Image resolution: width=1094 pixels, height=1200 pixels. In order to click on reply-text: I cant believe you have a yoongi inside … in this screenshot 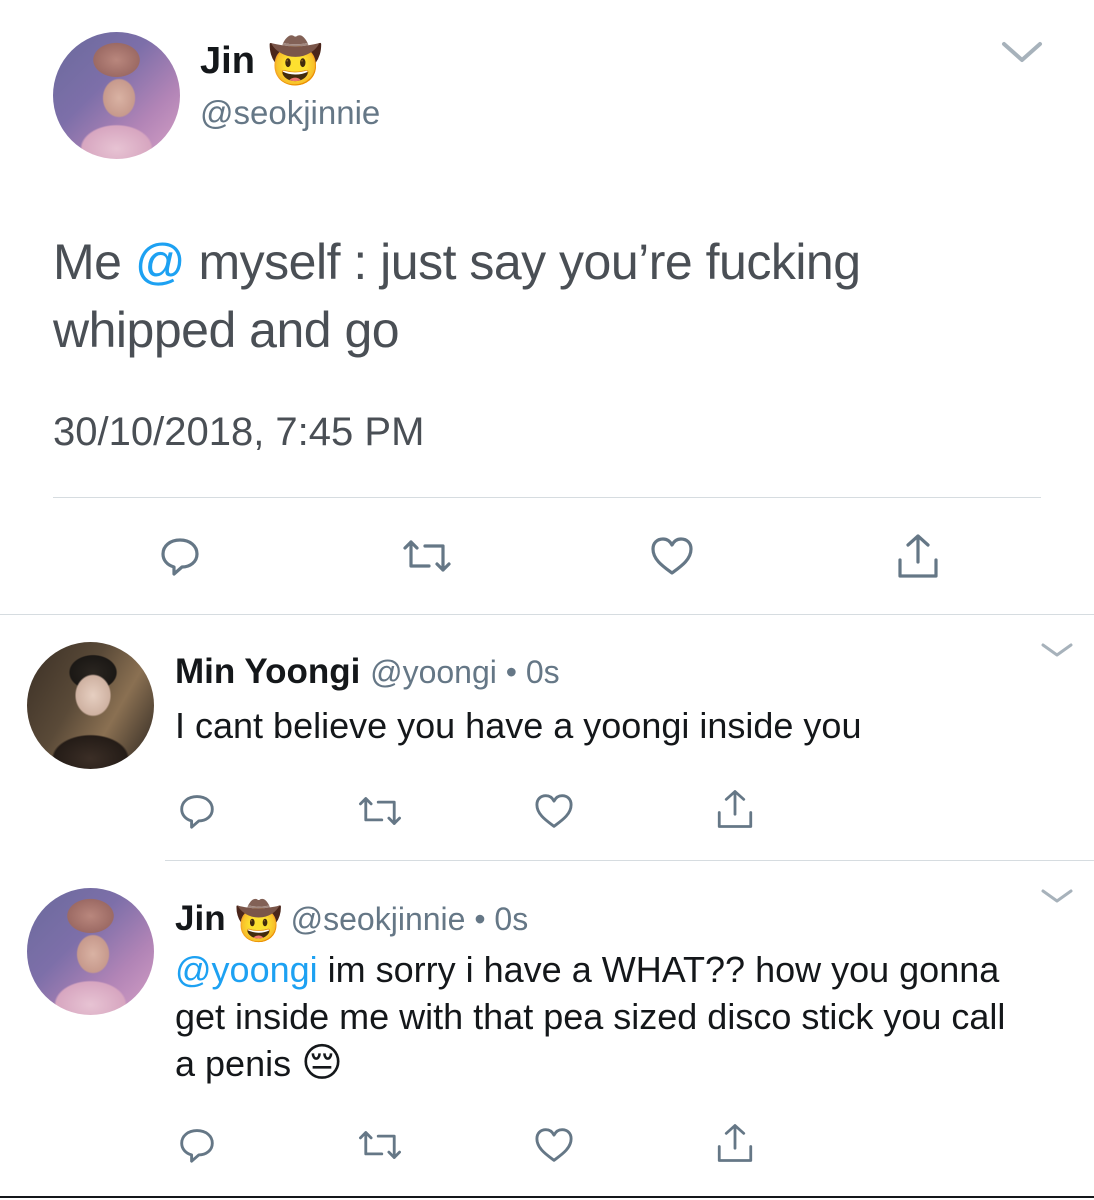, I will do `click(518, 725)`.